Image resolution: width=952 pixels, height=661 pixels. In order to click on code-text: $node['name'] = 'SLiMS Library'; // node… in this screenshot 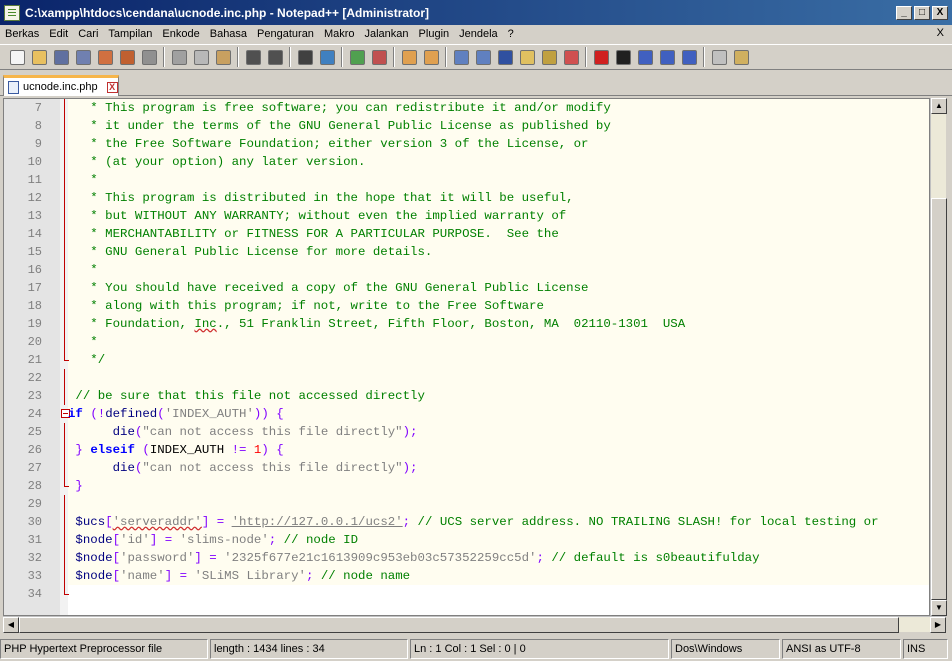, I will do `click(239, 576)`.